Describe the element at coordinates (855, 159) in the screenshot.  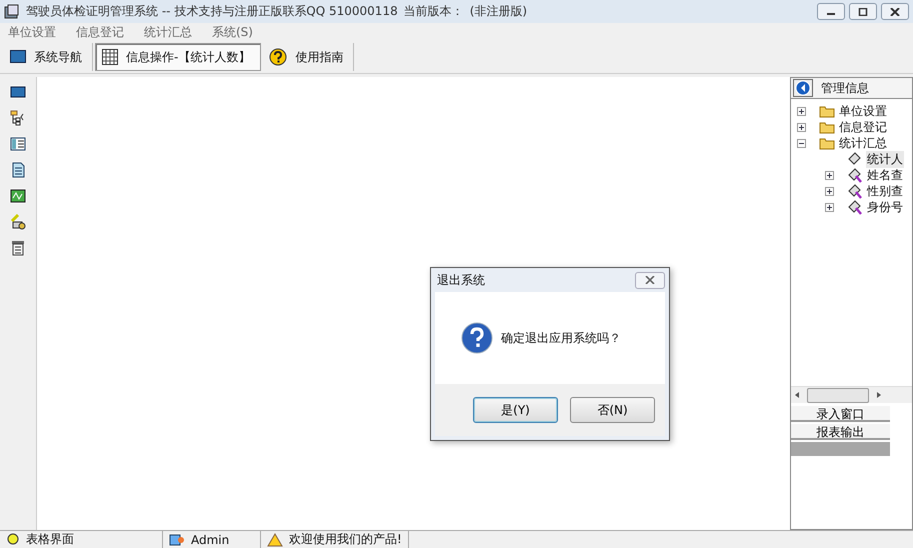
I see `tag-icon` at that location.